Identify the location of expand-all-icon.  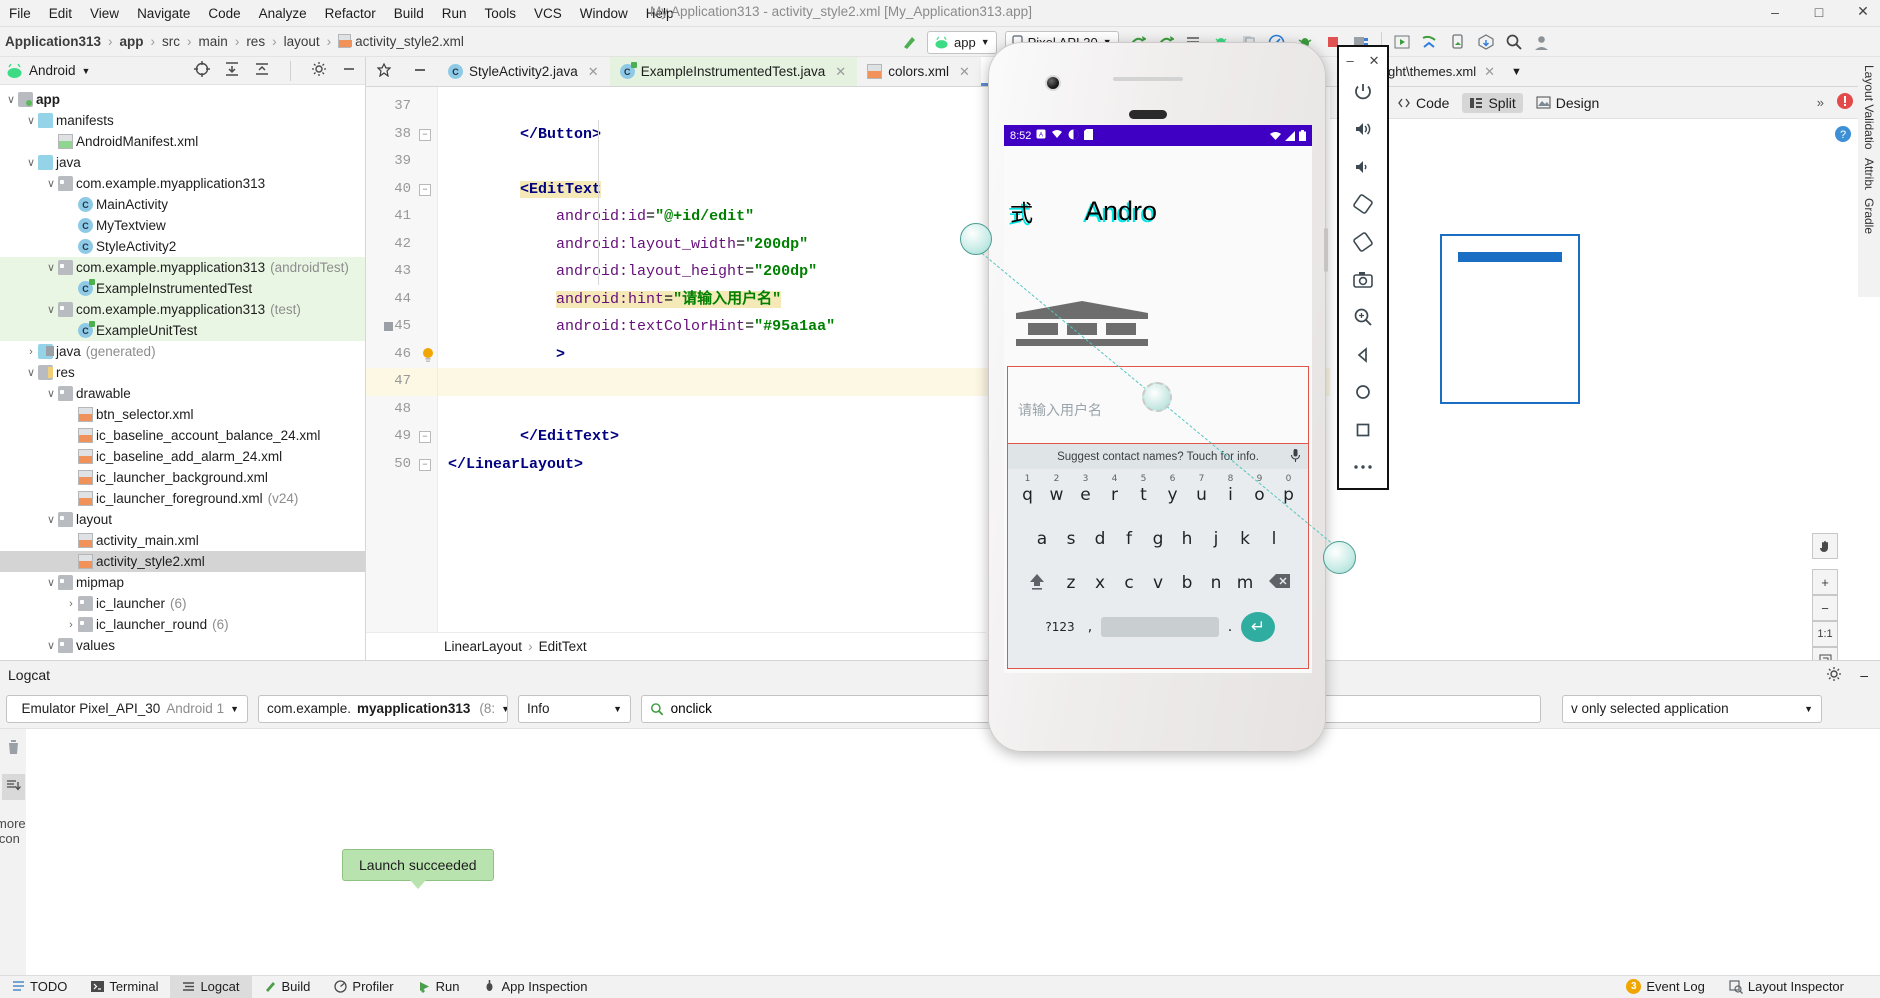
(232, 70).